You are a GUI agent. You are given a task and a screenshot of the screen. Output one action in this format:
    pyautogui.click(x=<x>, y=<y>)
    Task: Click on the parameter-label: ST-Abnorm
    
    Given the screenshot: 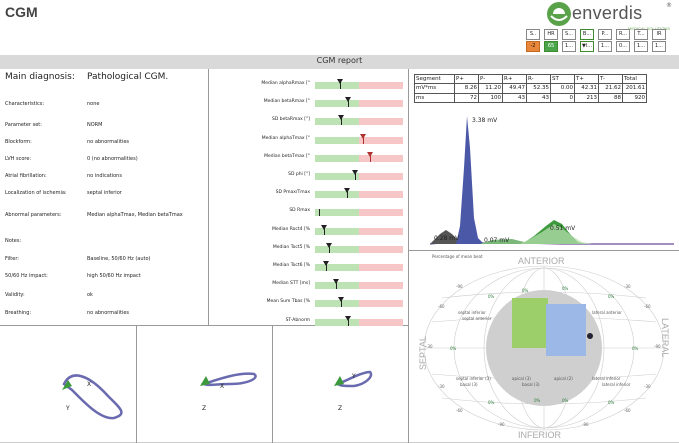 What is the action you would take?
    pyautogui.click(x=297, y=320)
    